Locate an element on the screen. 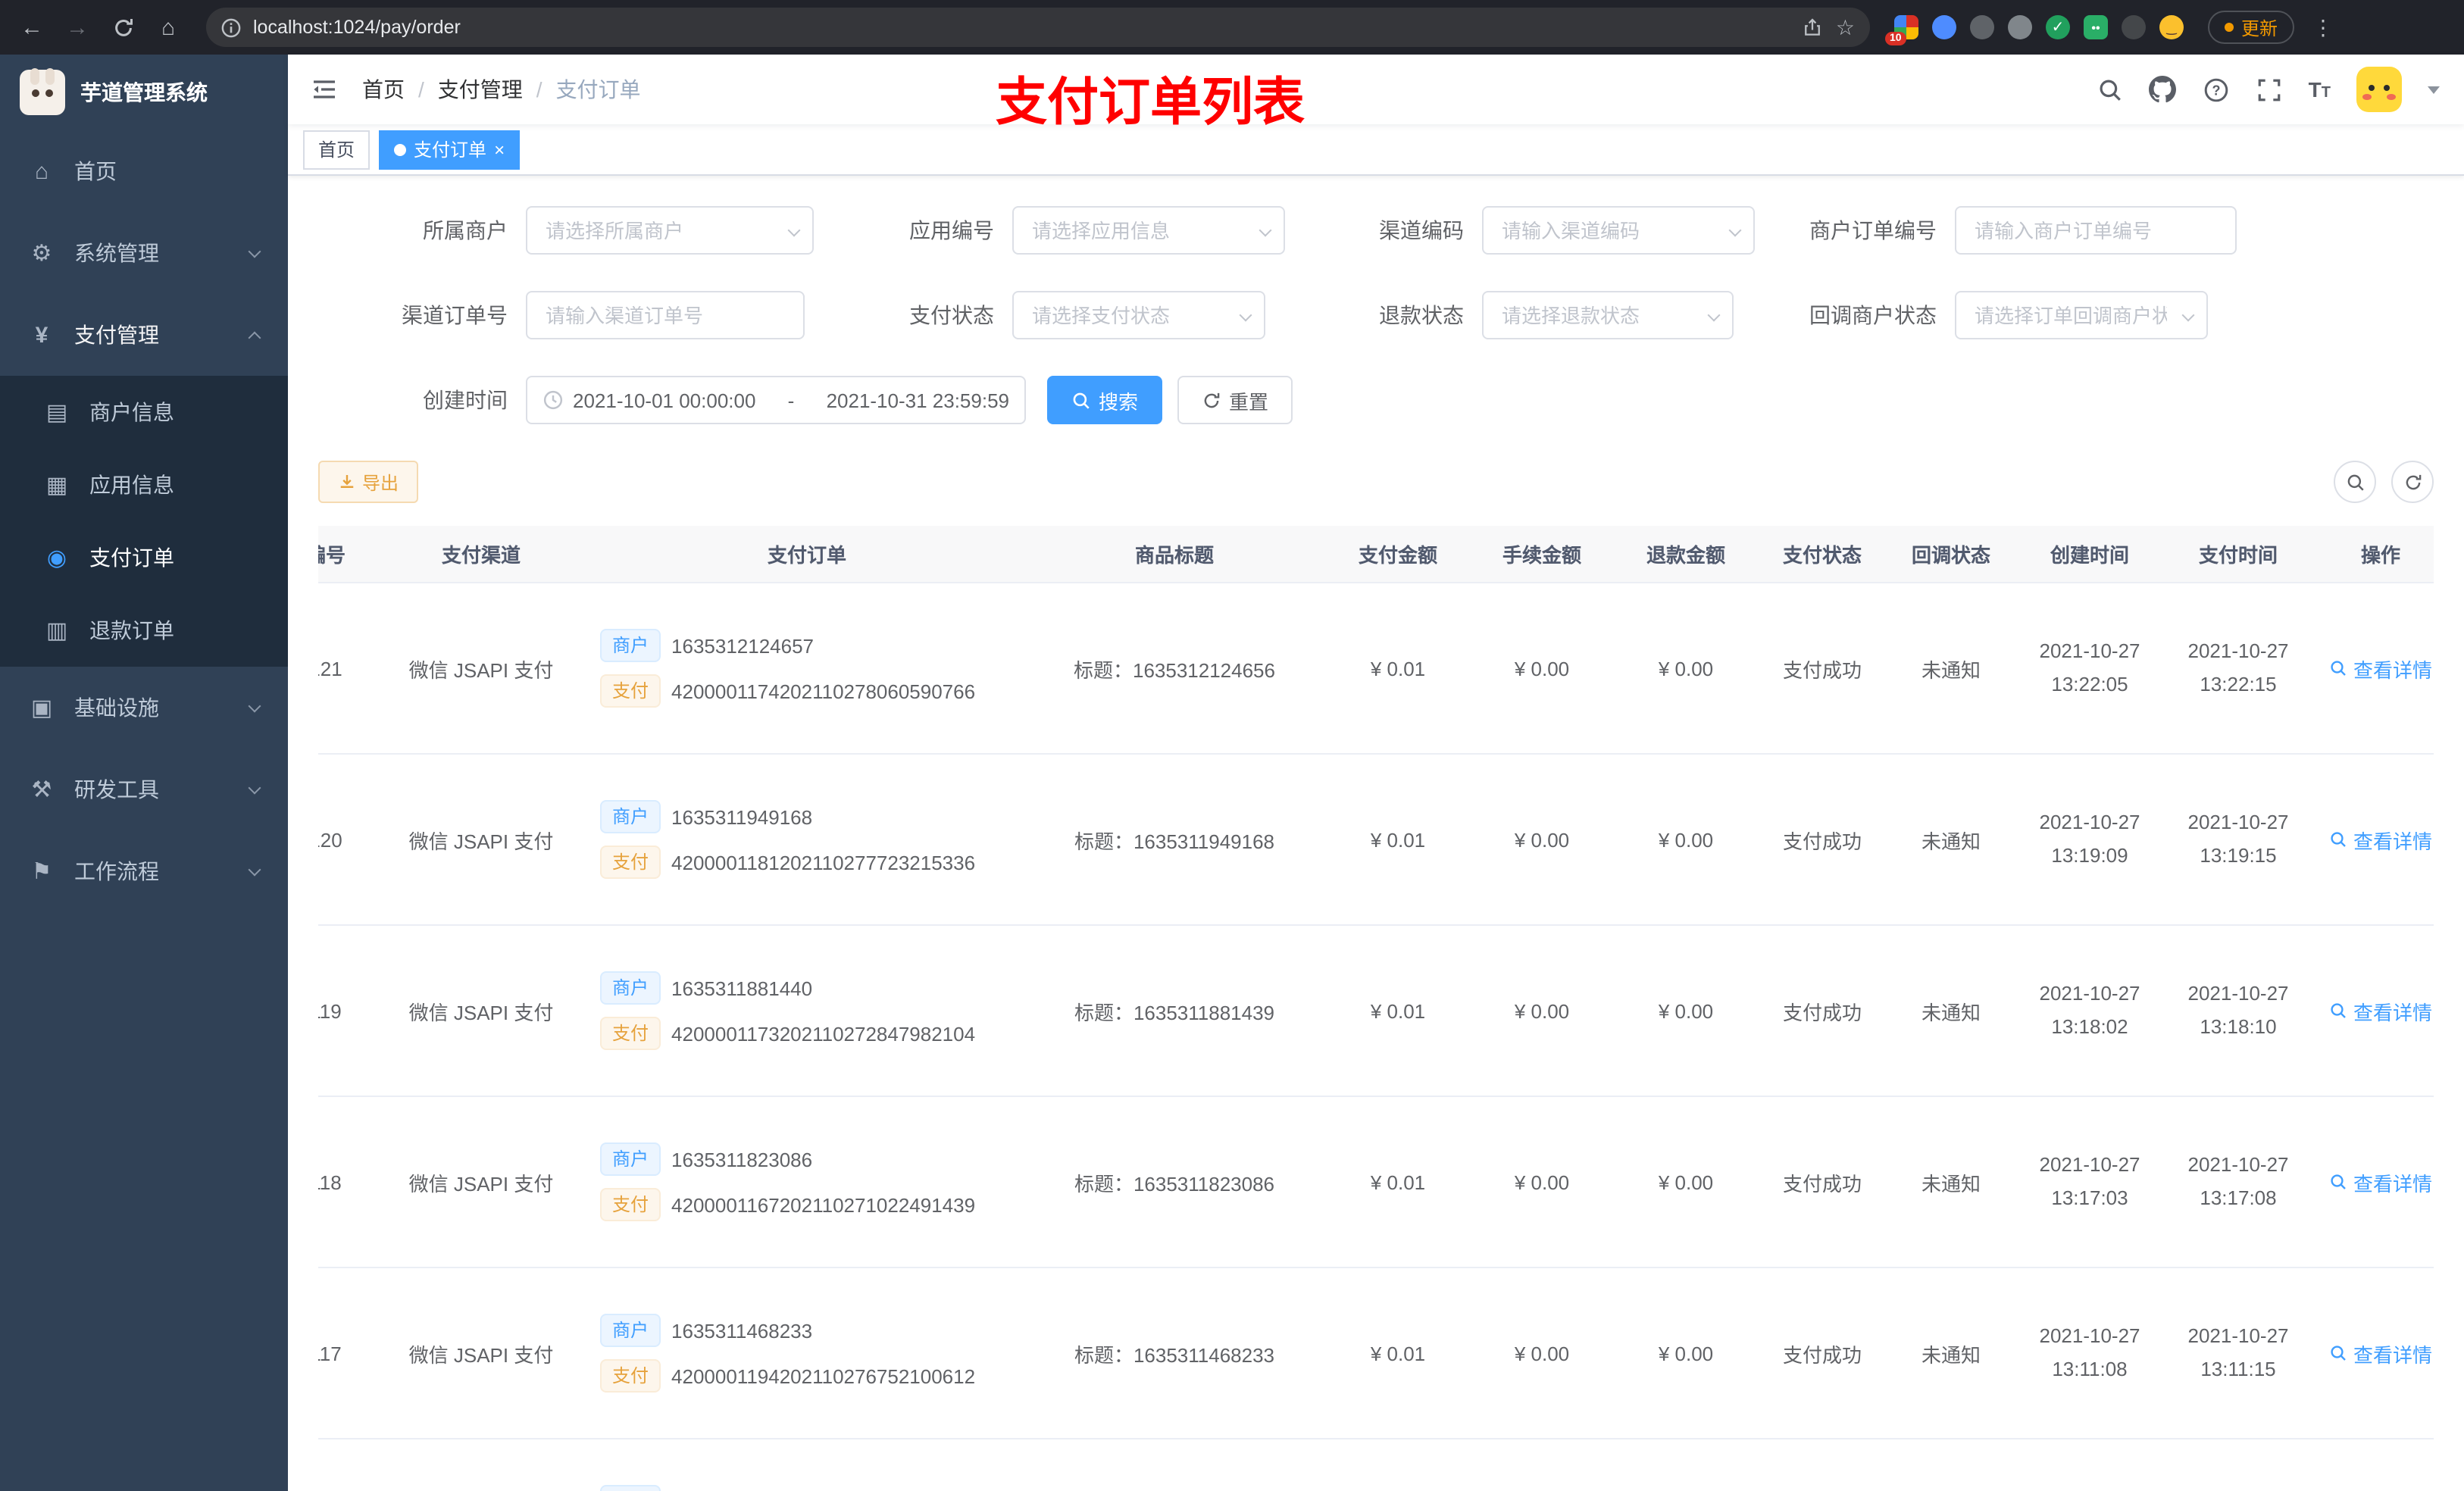 The height and width of the screenshot is (1491, 2464). browser-menu-icon: ⋮ is located at coordinates (2323, 27).